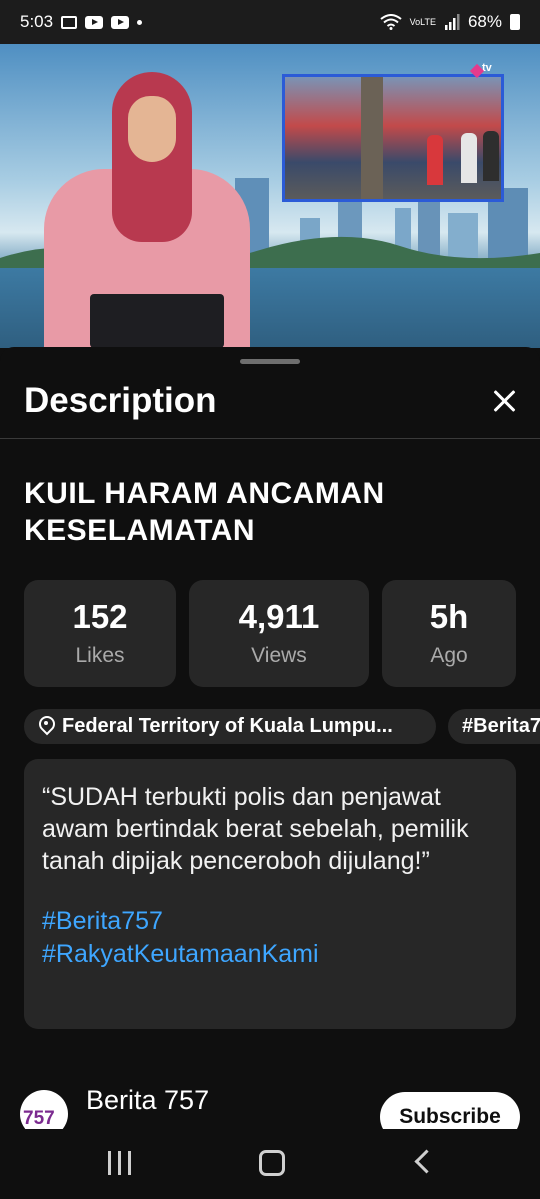 This screenshot has width=540, height=1199. I want to click on signal-icon, so click(452, 22).